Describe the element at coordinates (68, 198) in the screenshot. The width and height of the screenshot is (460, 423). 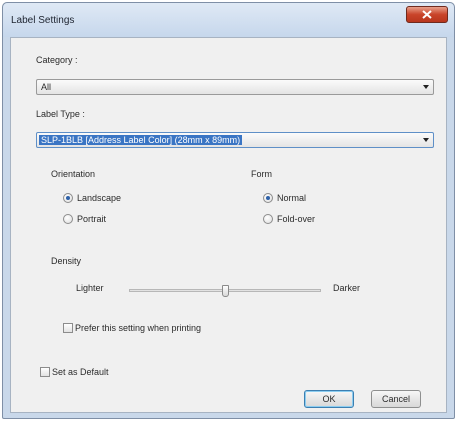
I see `landscape-radio` at that location.